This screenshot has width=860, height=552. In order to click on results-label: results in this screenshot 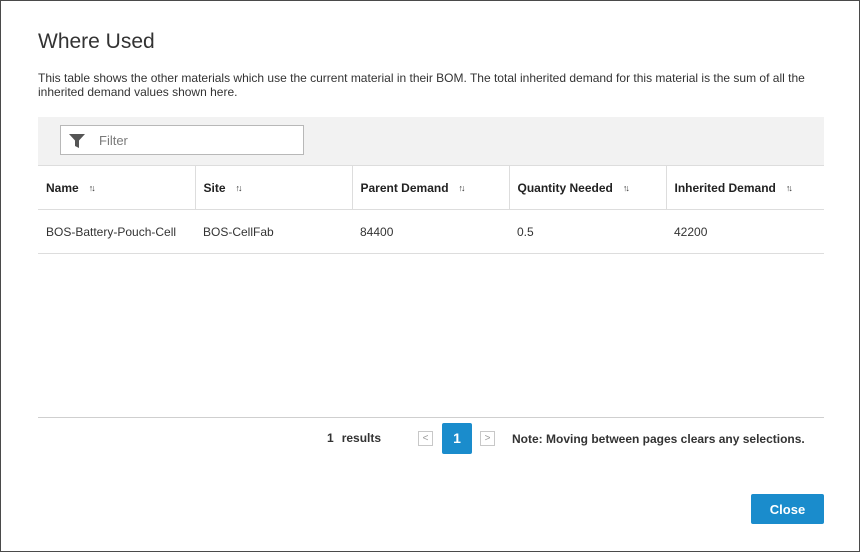, I will do `click(361, 438)`.